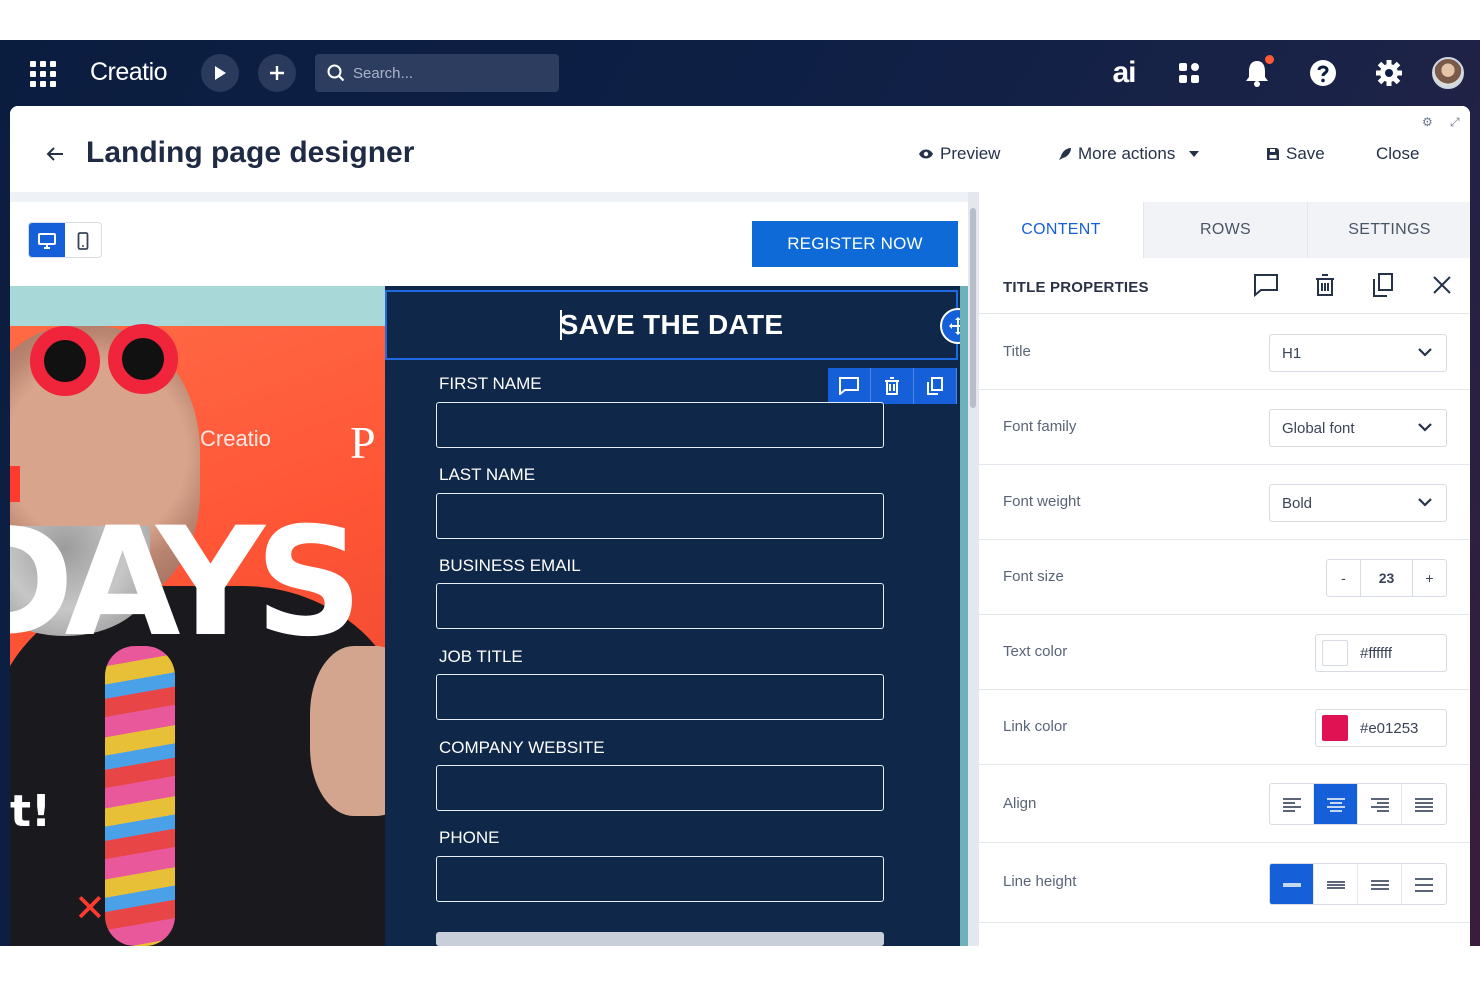 The width and height of the screenshot is (1480, 987). Describe the element at coordinates (43, 74) in the screenshot. I see `apps-grid-icon` at that location.